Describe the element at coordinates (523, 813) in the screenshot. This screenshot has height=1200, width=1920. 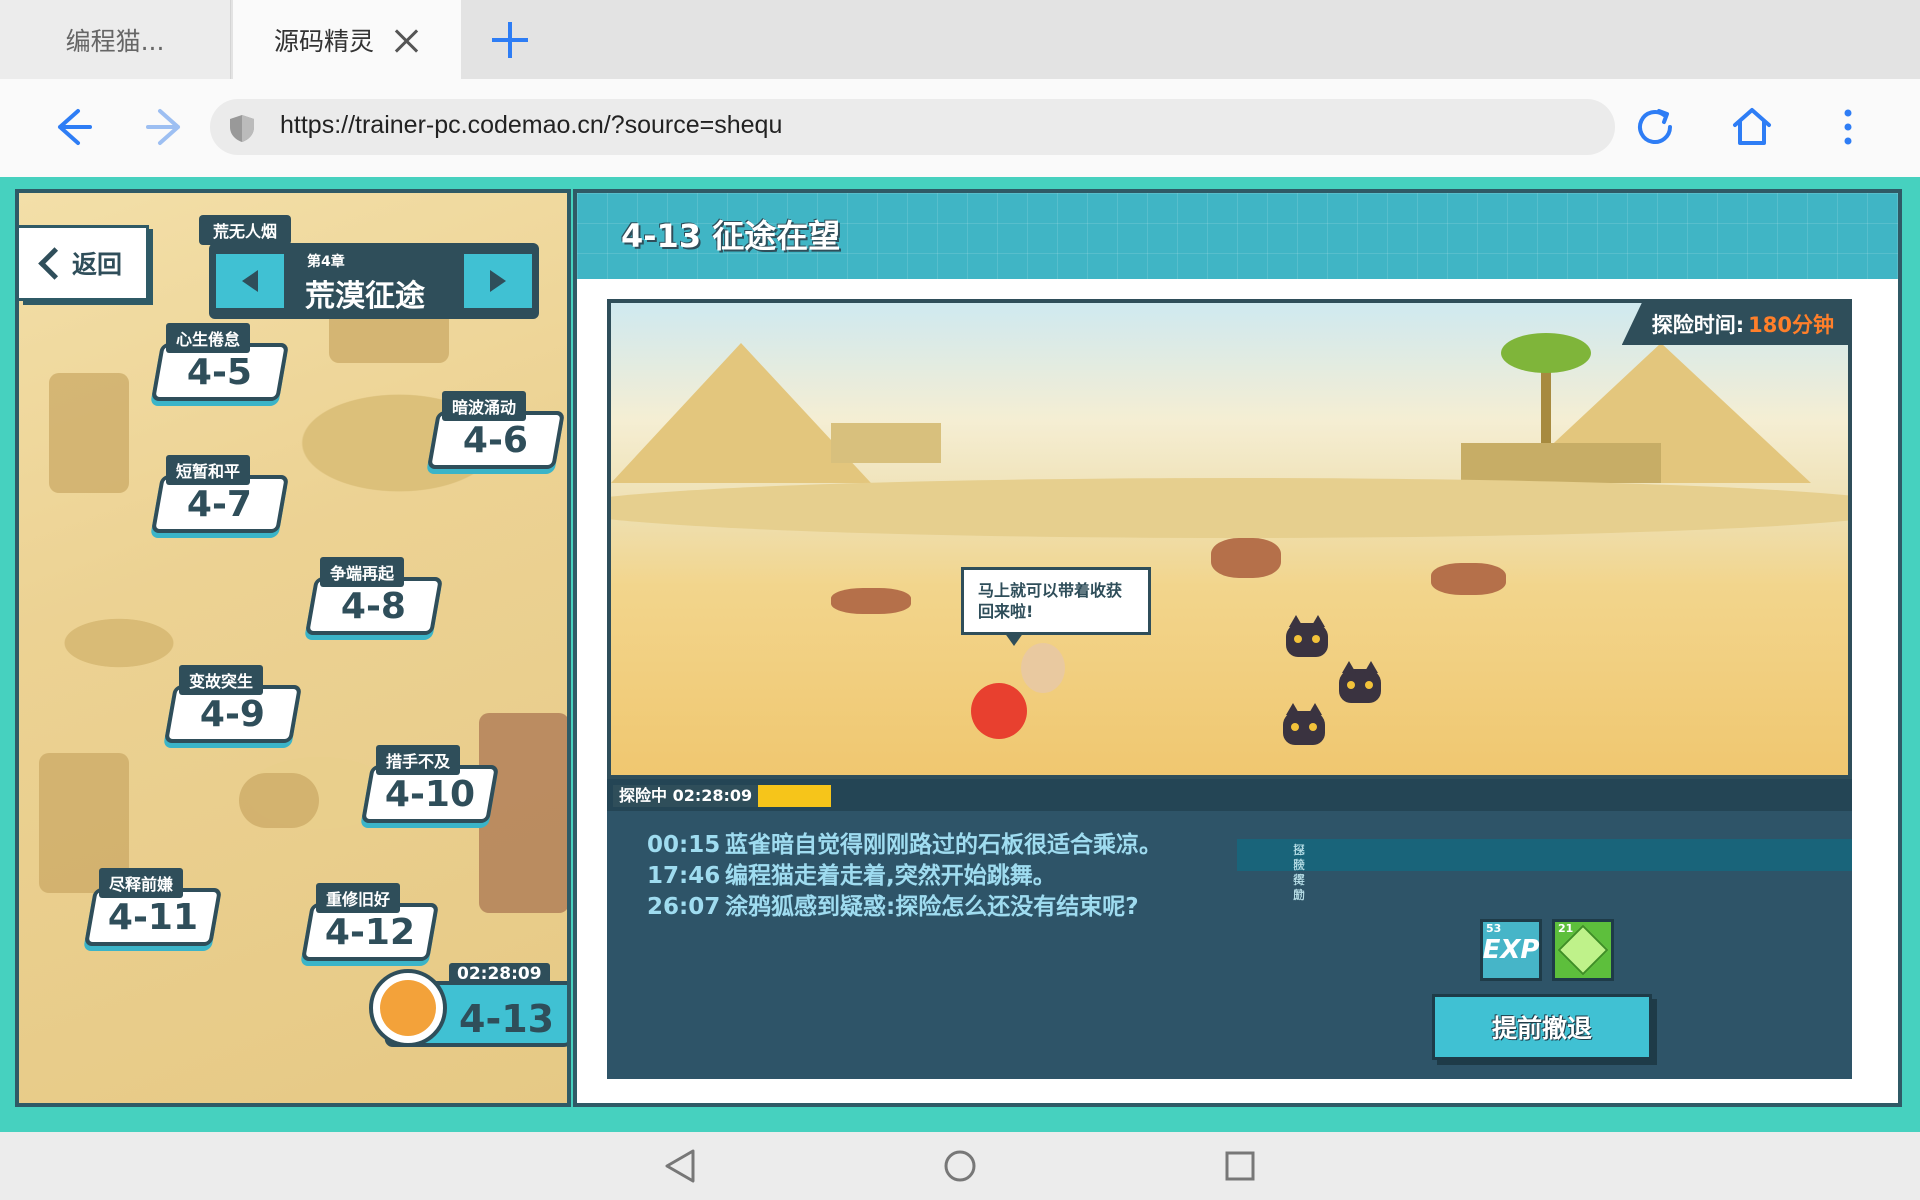
I see `map-cliff` at that location.